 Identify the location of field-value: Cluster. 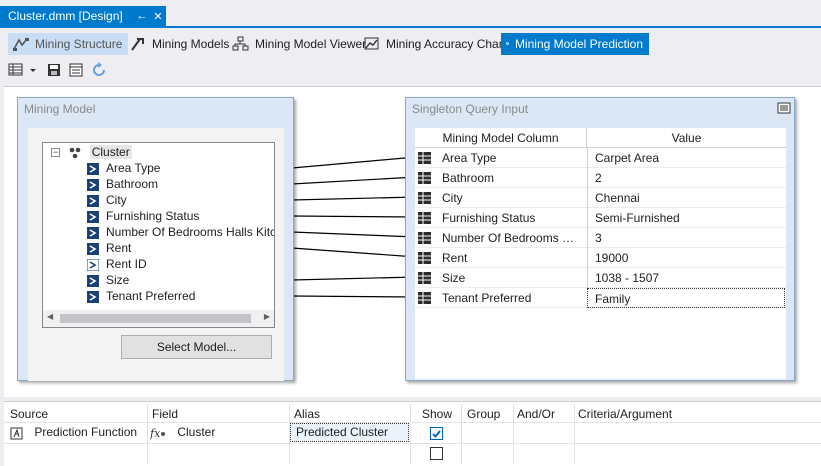
(196, 432).